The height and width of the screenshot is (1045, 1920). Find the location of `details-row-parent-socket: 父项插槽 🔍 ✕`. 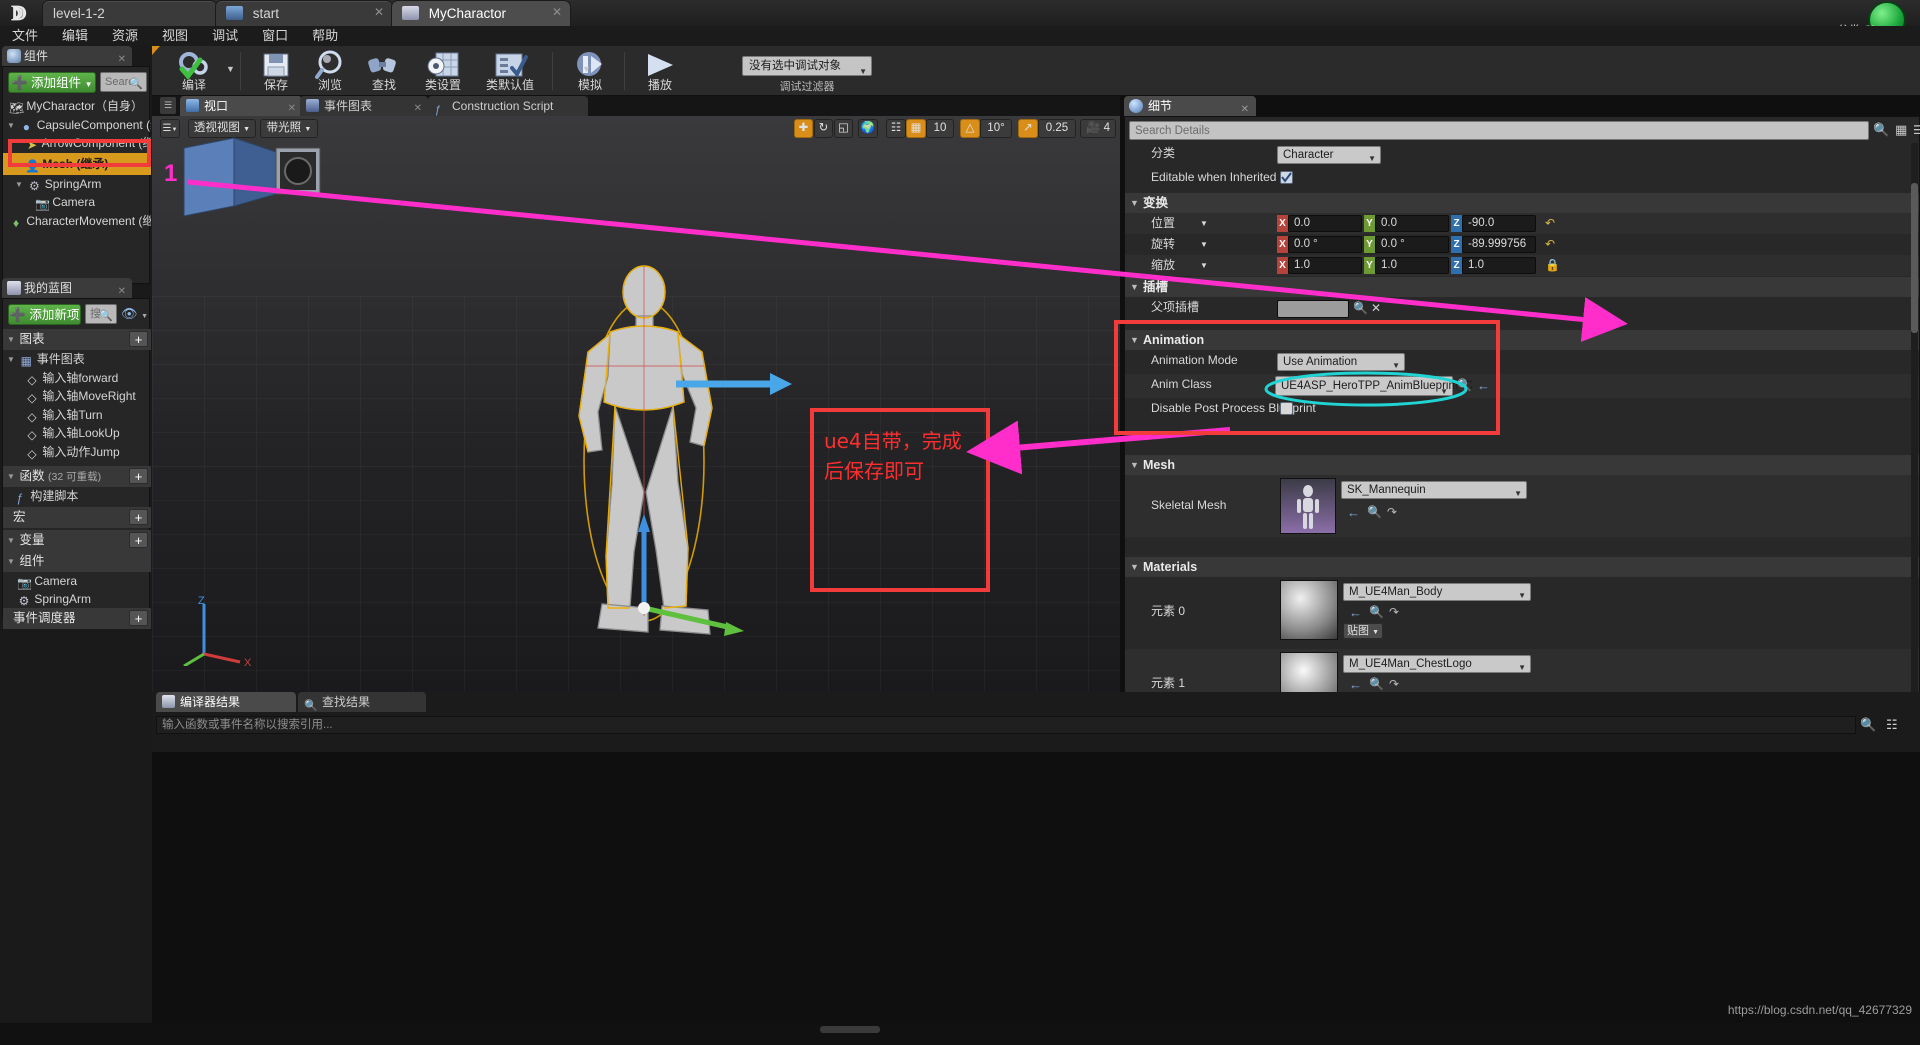

details-row-parent-socket: 父项插槽 🔍 ✕ is located at coordinates (1522, 309).